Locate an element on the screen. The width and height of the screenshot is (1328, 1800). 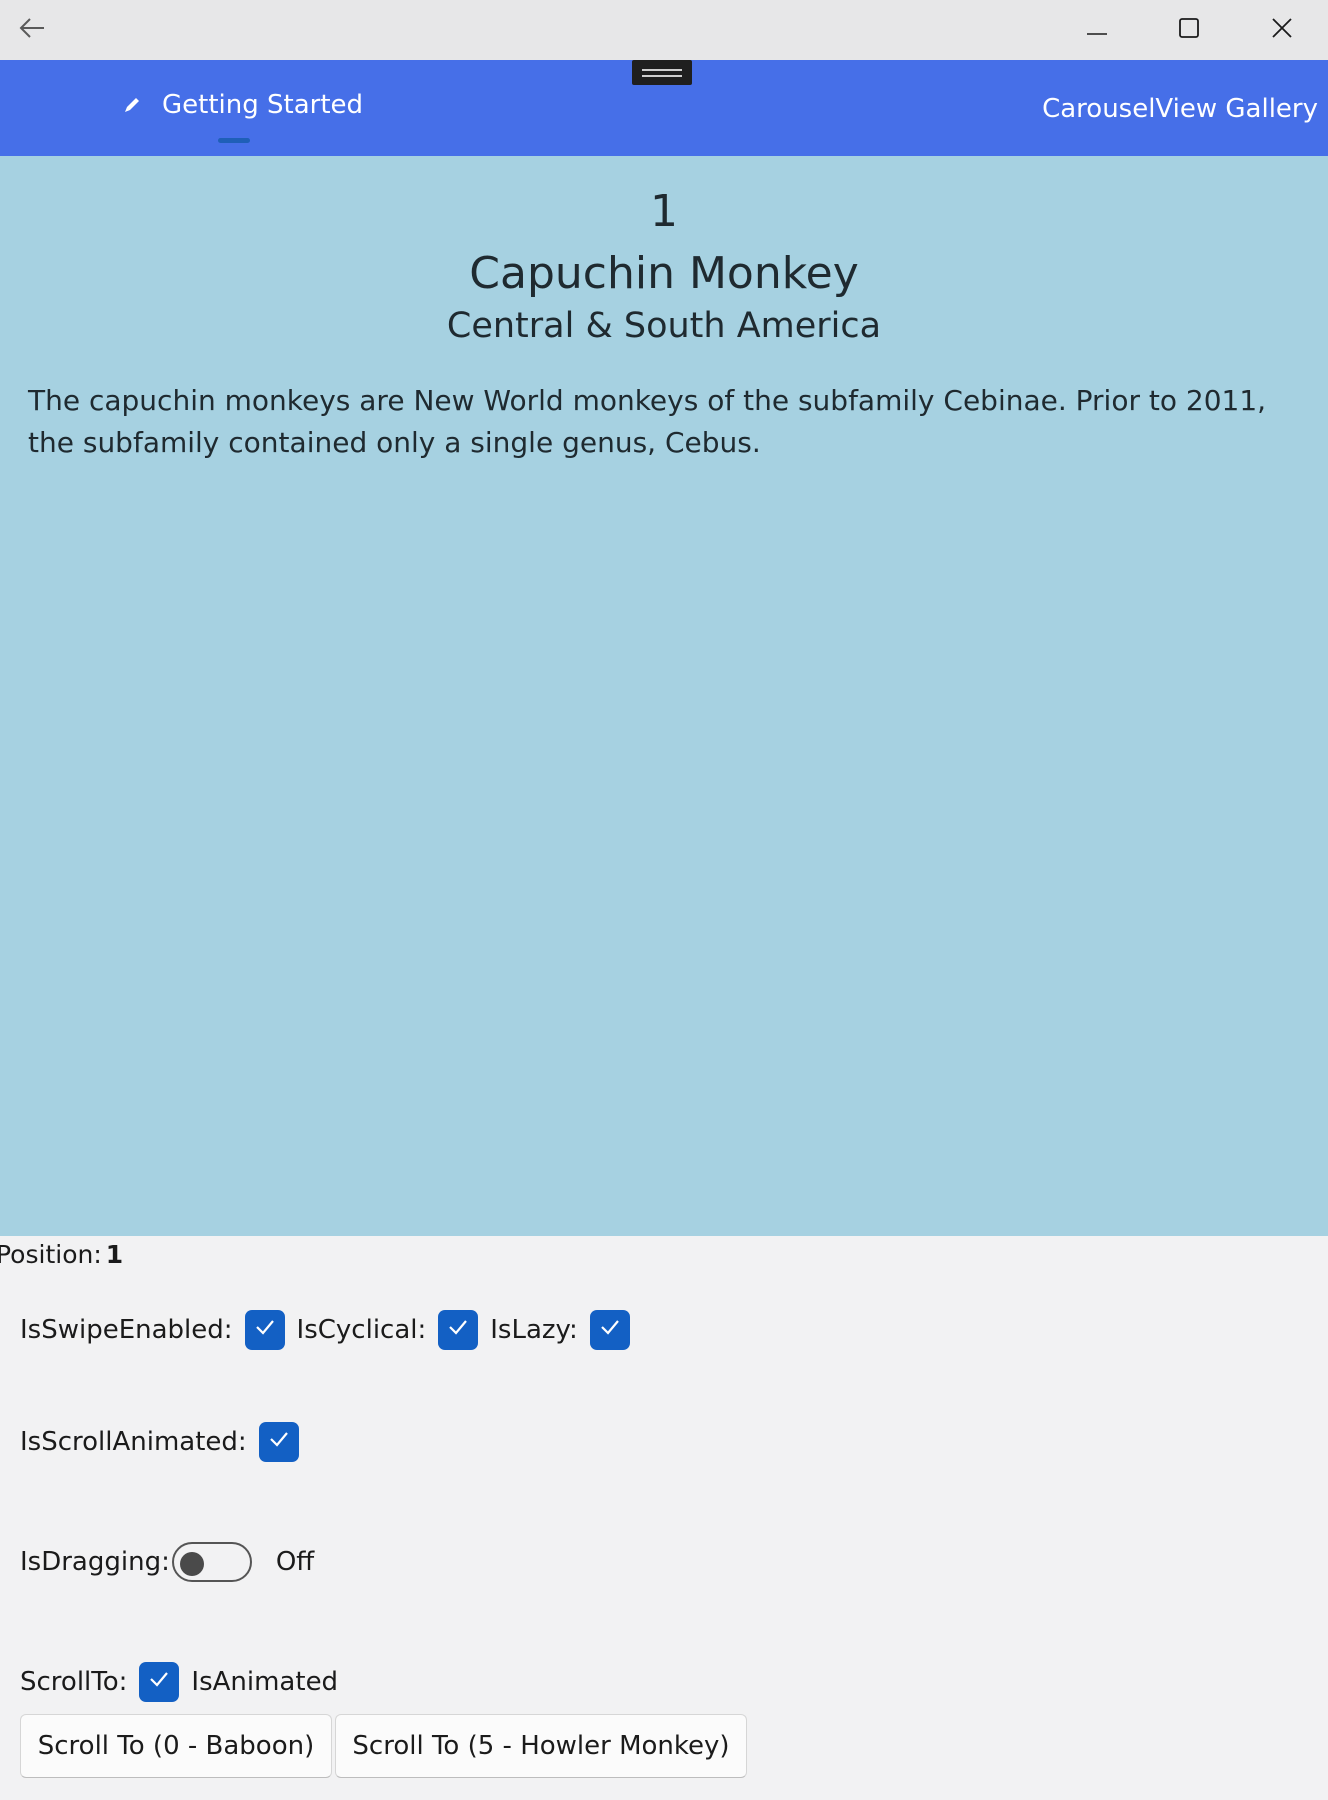
maximize-icon is located at coordinates (1189, 30).